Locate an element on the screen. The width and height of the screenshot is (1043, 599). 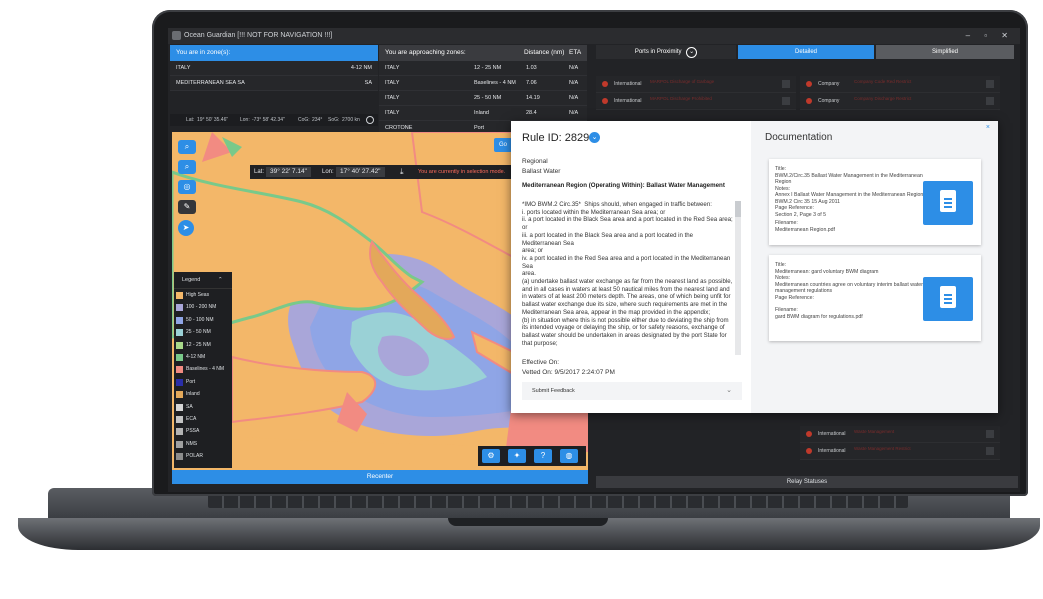
window-controls: – ▫ ✕ is located at coordinates (990, 36).